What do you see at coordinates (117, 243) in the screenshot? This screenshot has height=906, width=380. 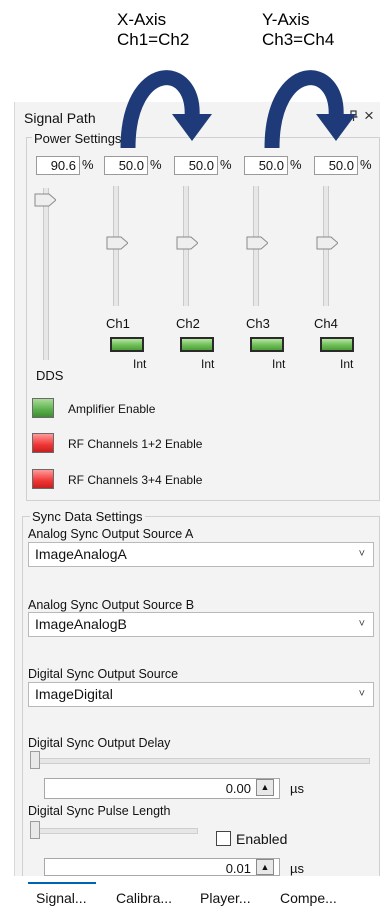 I see `ch1-slider-thumb` at bounding box center [117, 243].